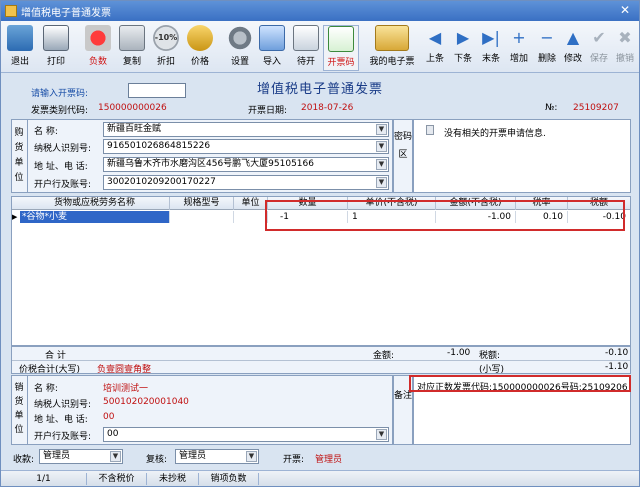 The width and height of the screenshot is (640, 487). What do you see at coordinates (131, 62) in the screenshot?
I see `copy-label: 复制` at bounding box center [131, 62].